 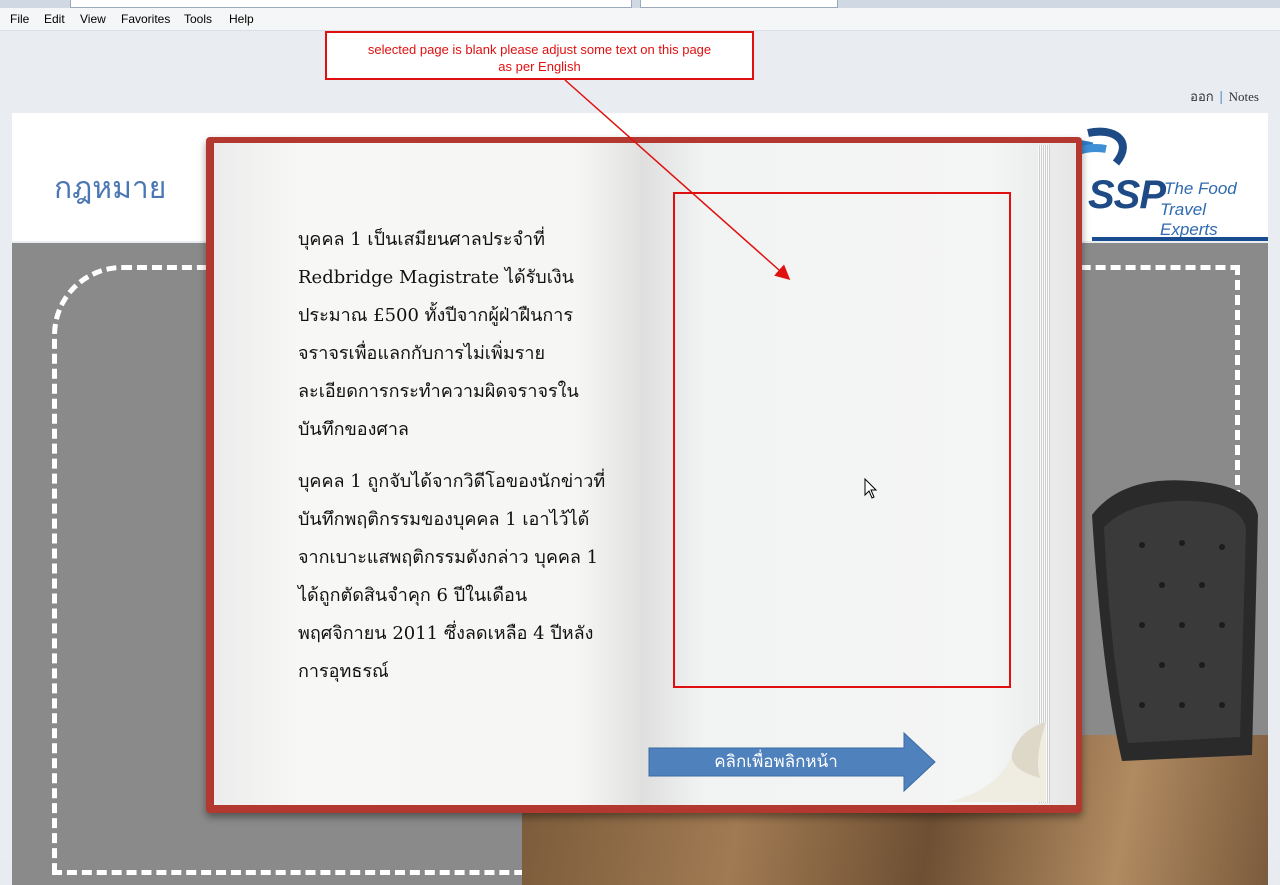 What do you see at coordinates (1244, 96) in the screenshot?
I see `notes-link: Notes` at bounding box center [1244, 96].